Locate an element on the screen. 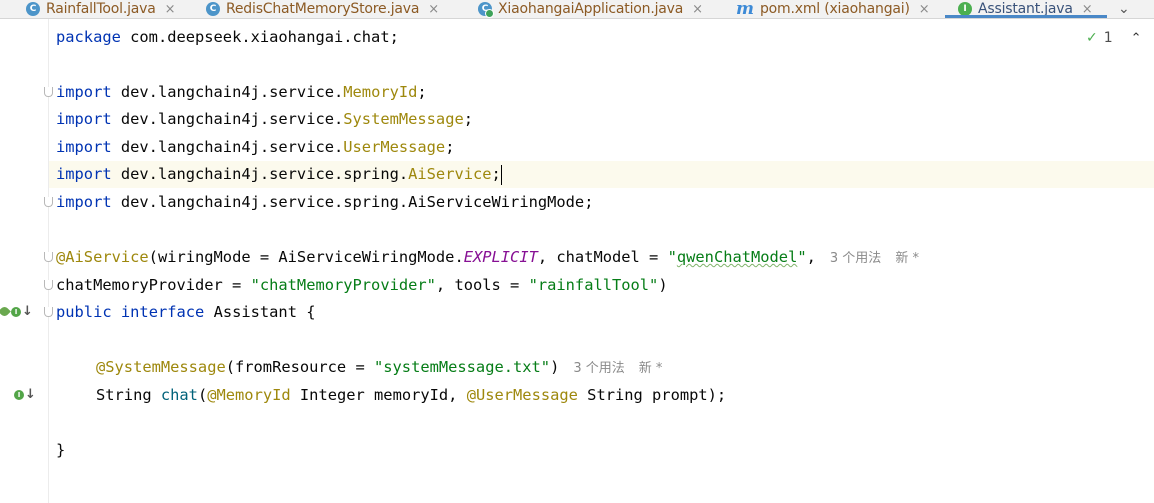 This screenshot has width=1154, height=503. spring-bean-icon is located at coordinates (5, 311).